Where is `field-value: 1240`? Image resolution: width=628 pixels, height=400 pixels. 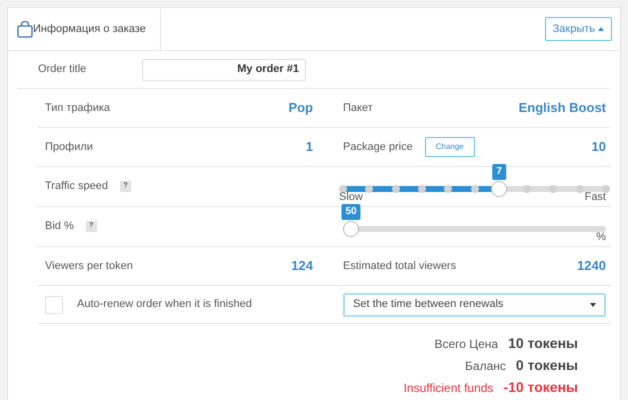
field-value: 1240 is located at coordinates (591, 266).